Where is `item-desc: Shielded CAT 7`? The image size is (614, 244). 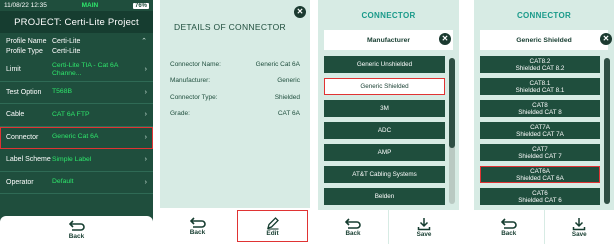 item-desc: Shielded CAT 7 is located at coordinates (540, 156).